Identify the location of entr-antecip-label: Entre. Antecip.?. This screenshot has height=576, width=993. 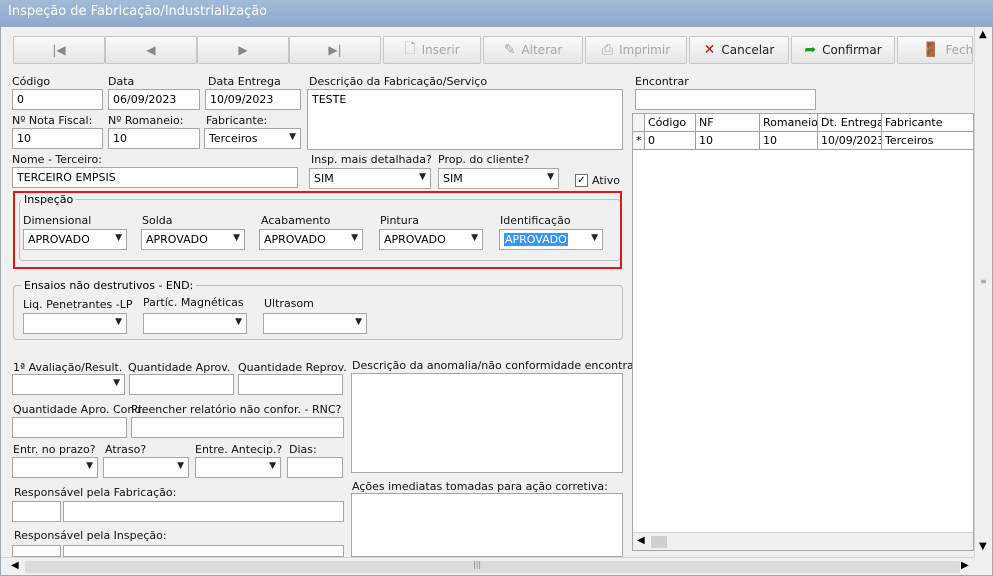
(239, 449).